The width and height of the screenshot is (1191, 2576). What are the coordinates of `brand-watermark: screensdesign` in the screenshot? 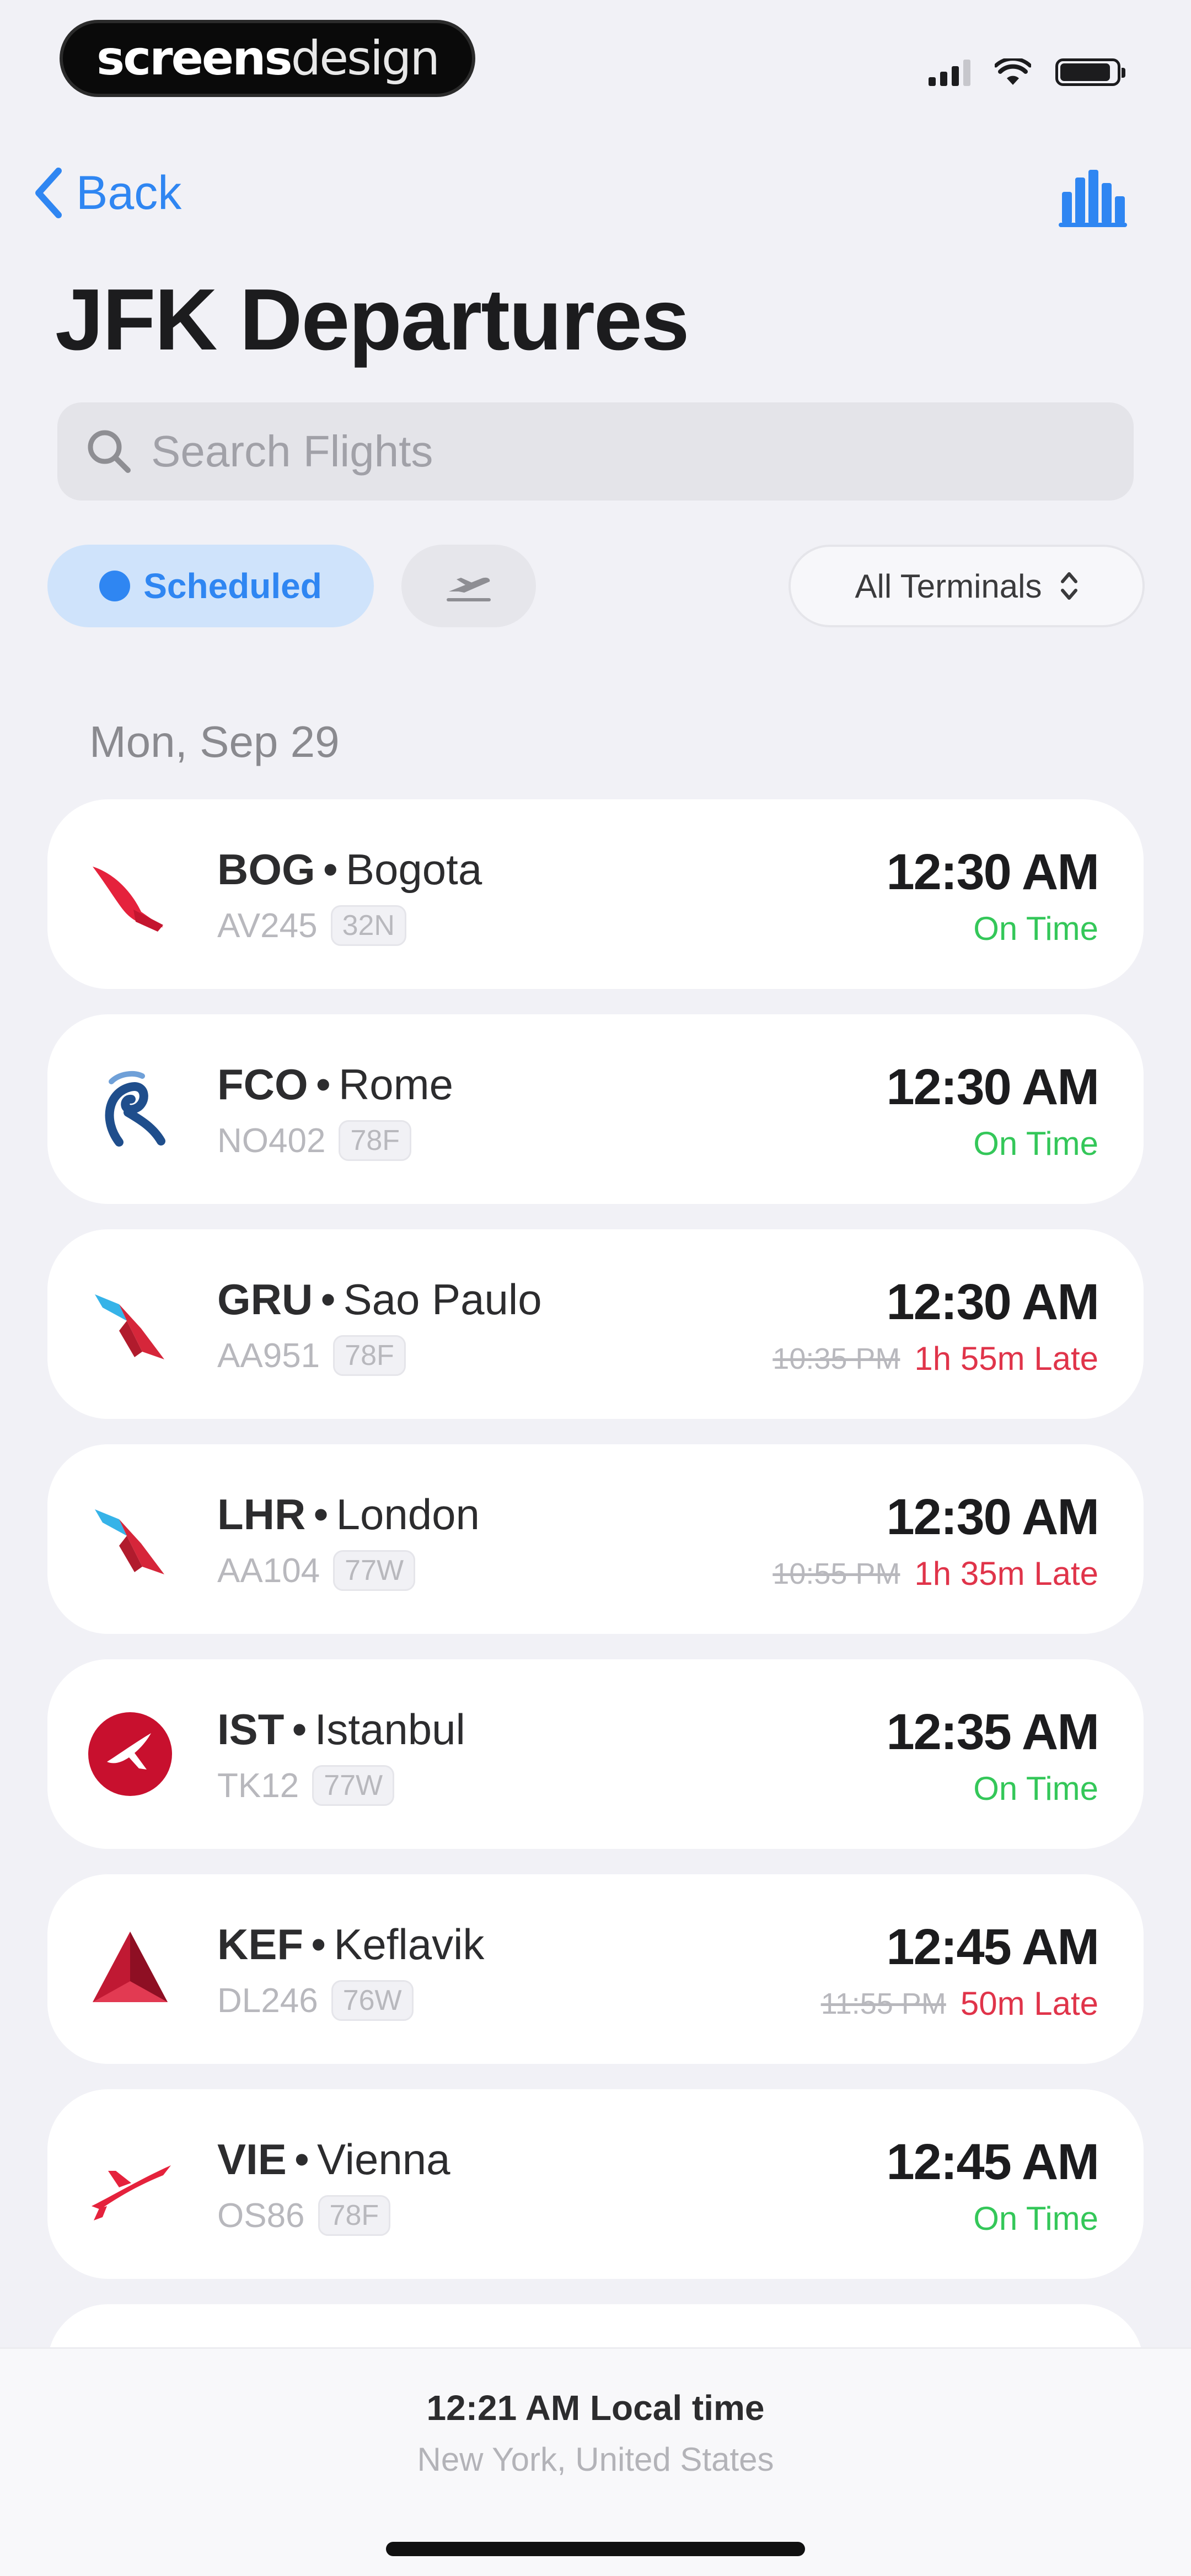 It's located at (267, 58).